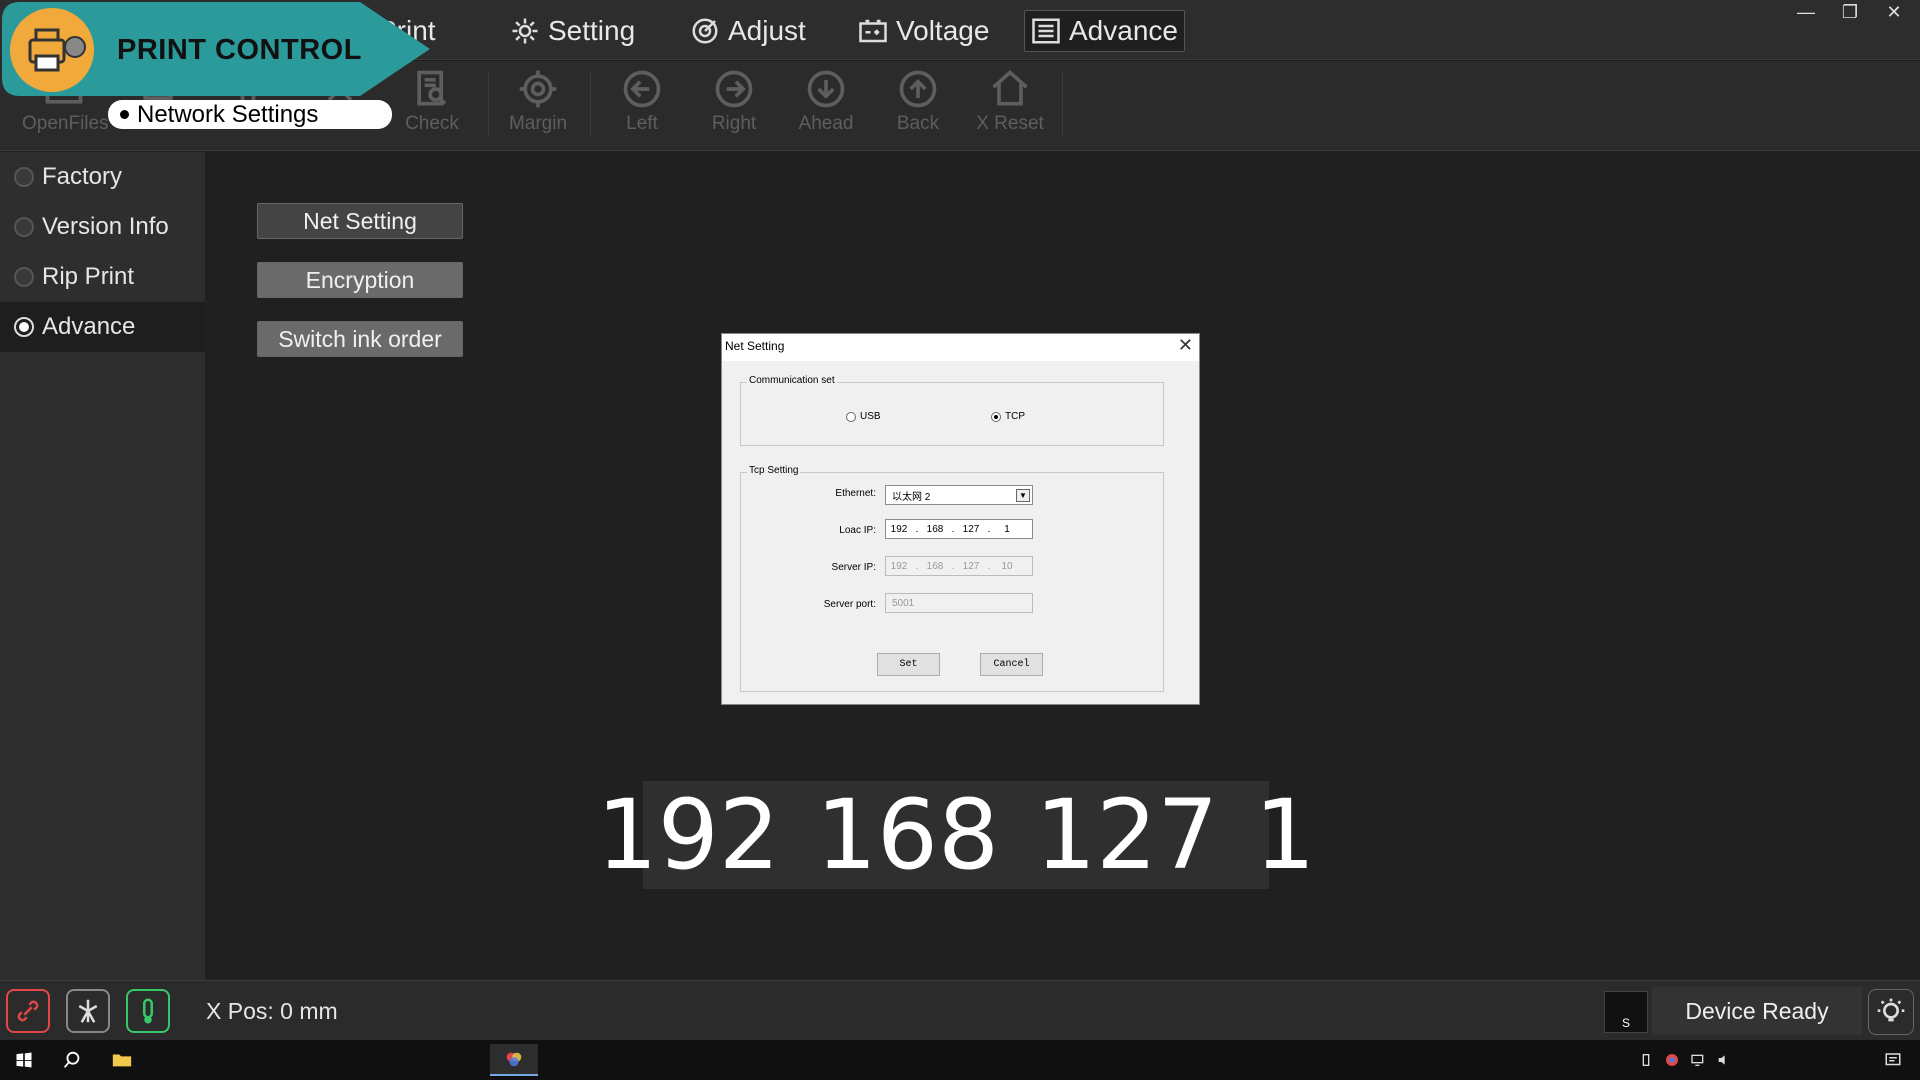 The image size is (1920, 1080). Describe the element at coordinates (853, 567) in the screenshot. I see `server-ip-label: Server IP:` at that location.